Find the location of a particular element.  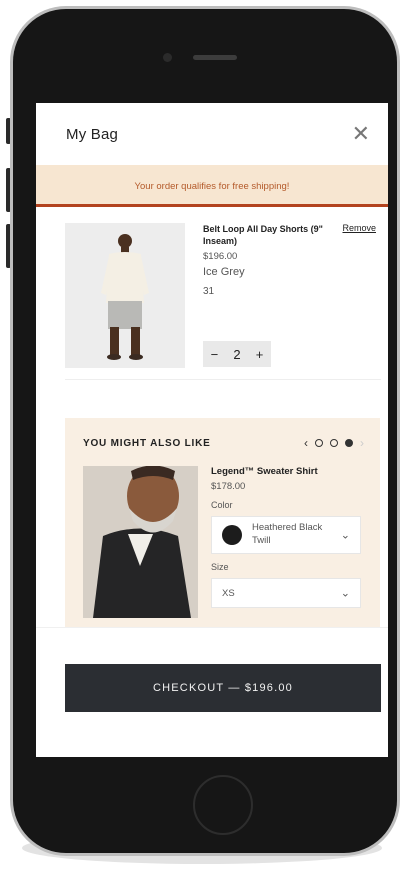

product-photo is located at coordinates (125, 295).